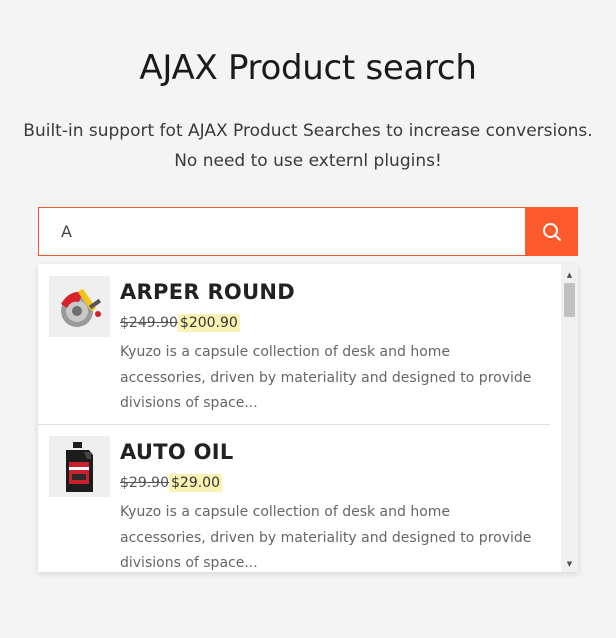 The width and height of the screenshot is (616, 638). Describe the element at coordinates (177, 452) in the screenshot. I see `product-name: AUTO OIL` at that location.